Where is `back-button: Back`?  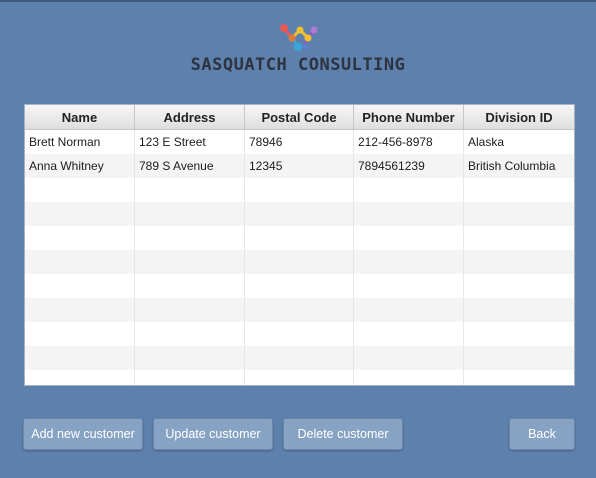 back-button: Back is located at coordinates (542, 434).